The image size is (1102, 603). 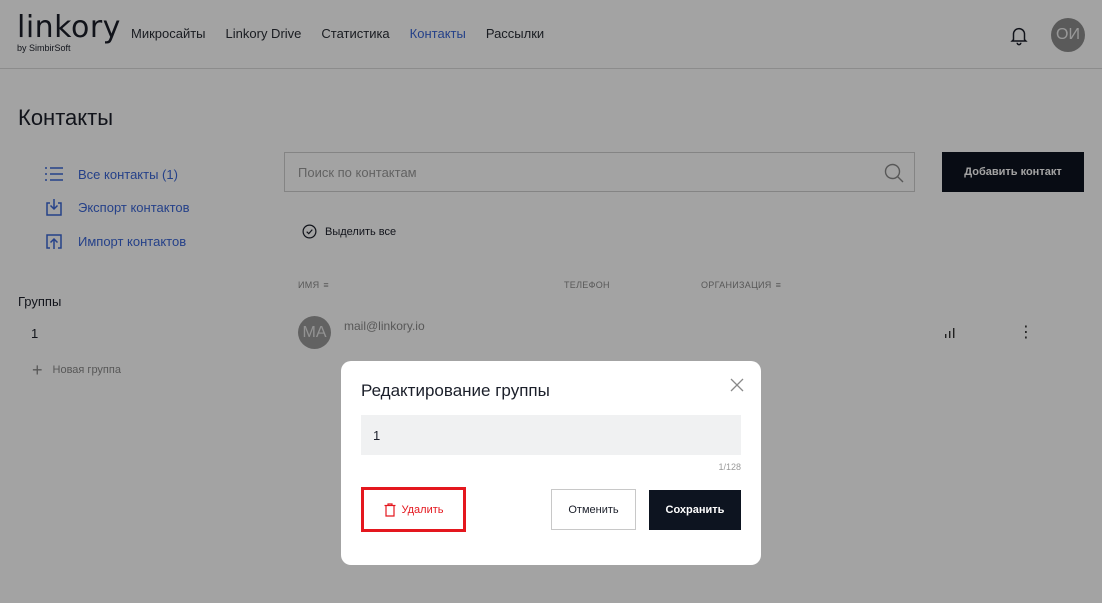 I want to click on close-icon, so click(x=737, y=385).